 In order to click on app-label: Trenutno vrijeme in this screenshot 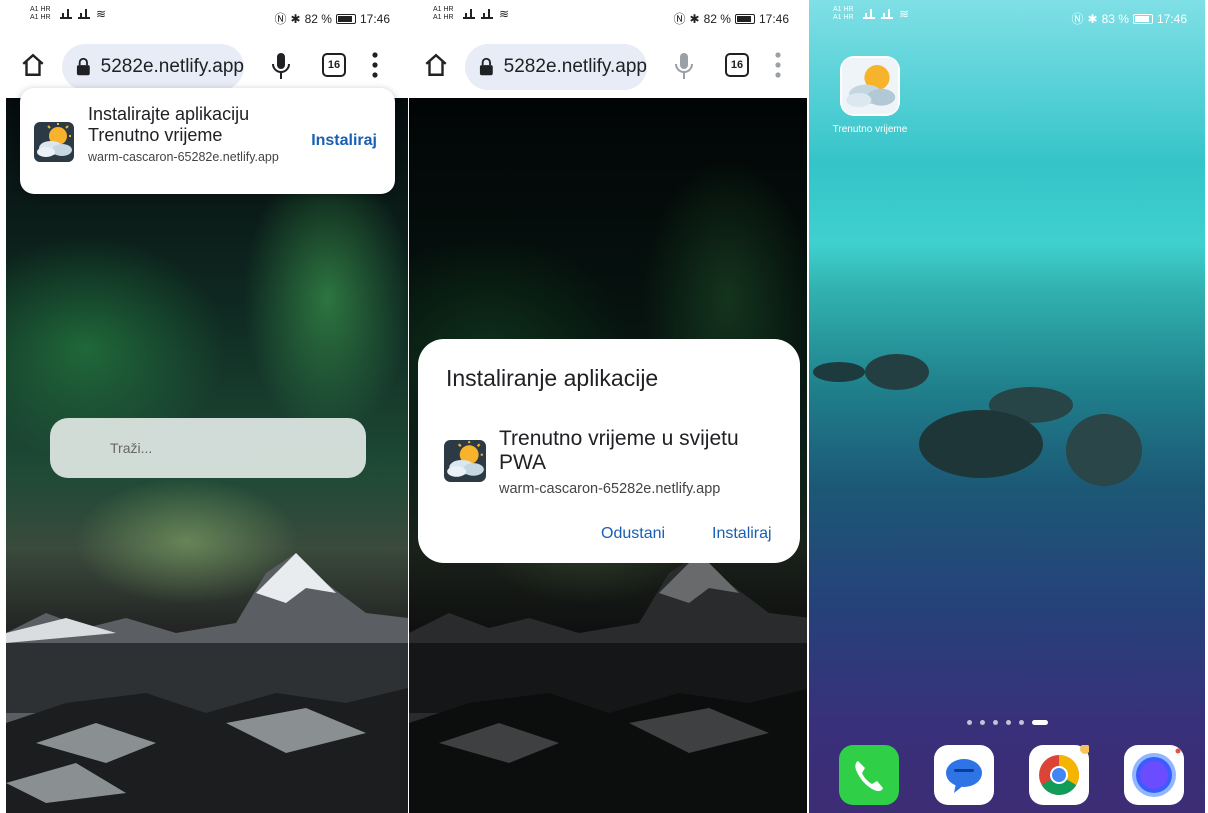, I will do `click(870, 129)`.